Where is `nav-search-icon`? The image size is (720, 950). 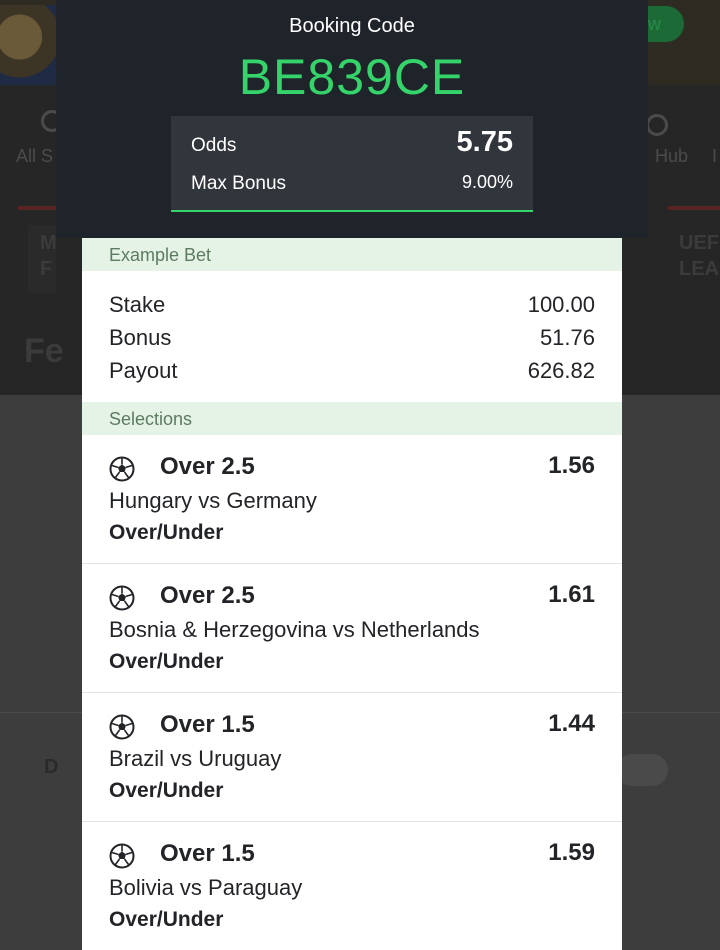
nav-search-icon is located at coordinates (657, 125).